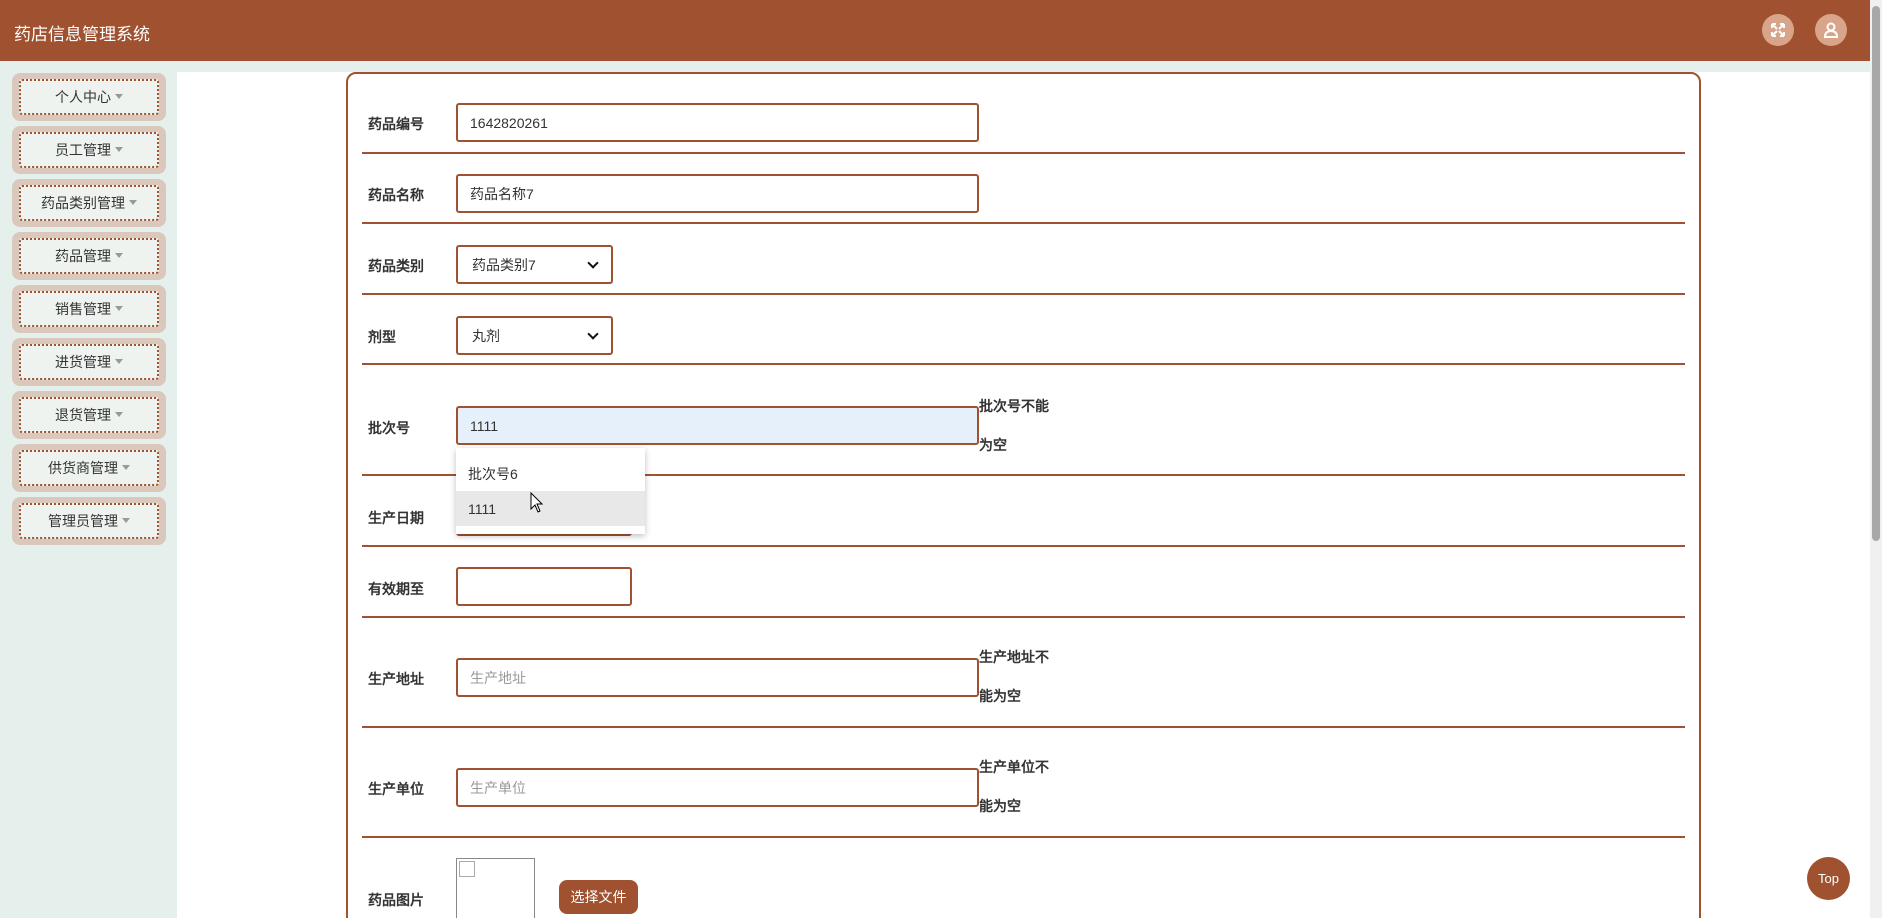  What do you see at coordinates (396, 195) in the screenshot?
I see `drug-name-label: 药品名称` at bounding box center [396, 195].